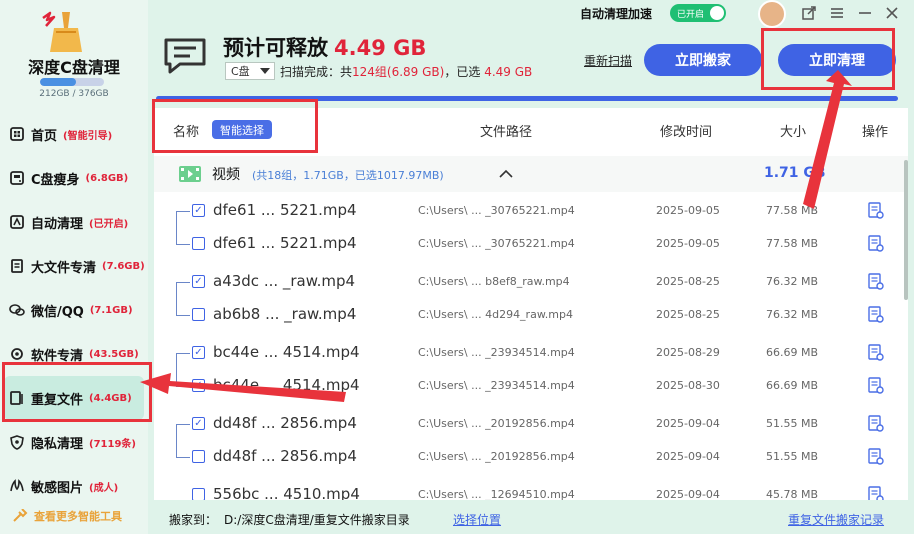  What do you see at coordinates (793, 130) in the screenshot?
I see `col-size: 大小` at bounding box center [793, 130].